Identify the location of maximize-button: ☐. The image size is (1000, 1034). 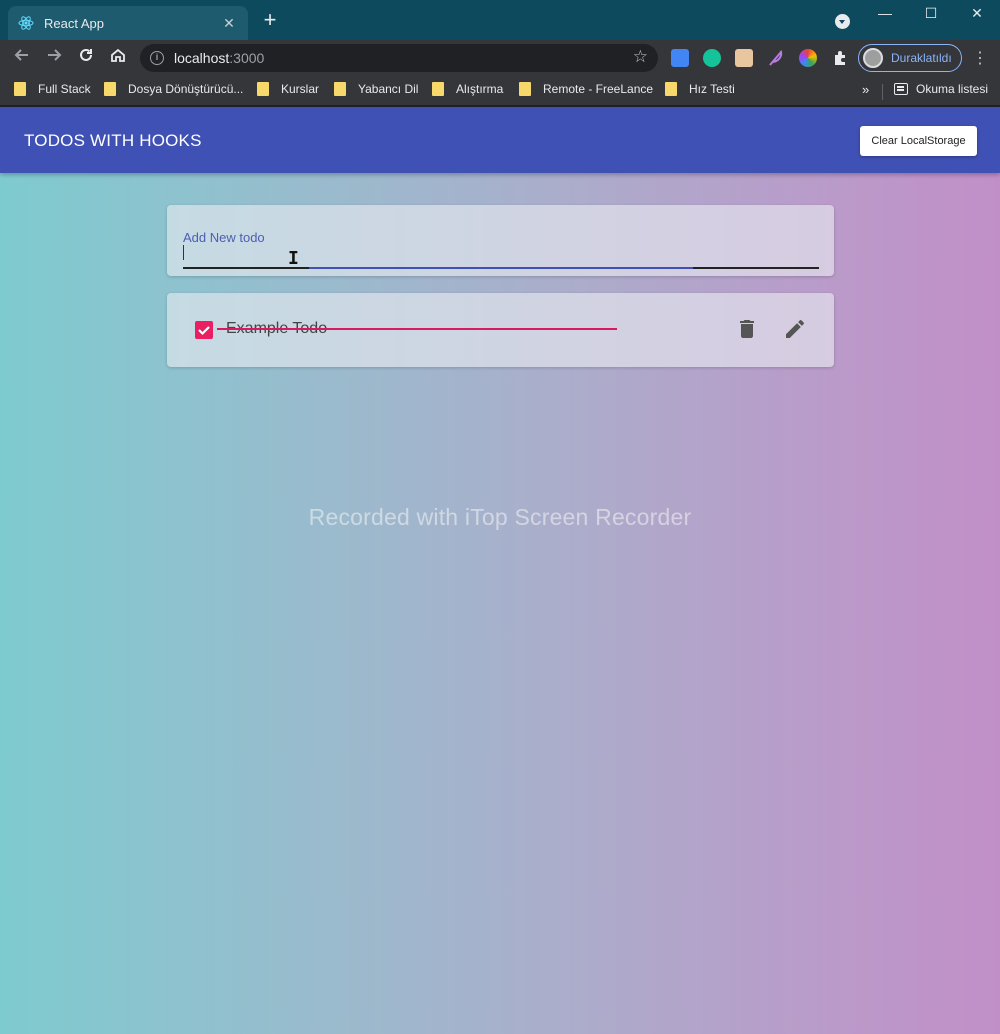
(931, 14).